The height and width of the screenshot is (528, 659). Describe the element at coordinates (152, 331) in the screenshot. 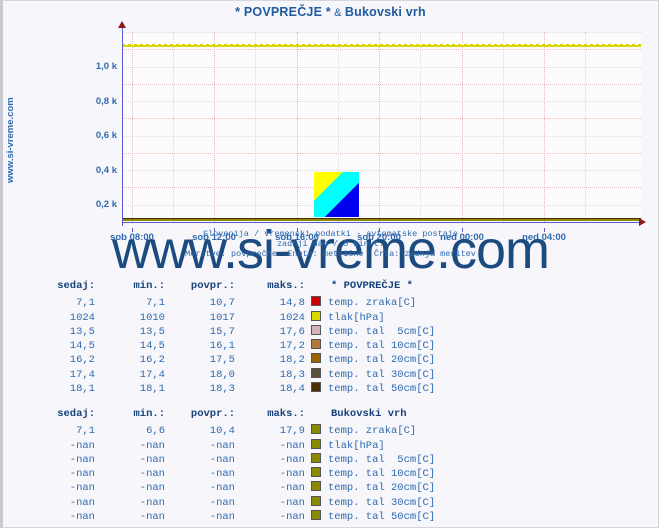

I see `cell-min: 13,5` at that location.